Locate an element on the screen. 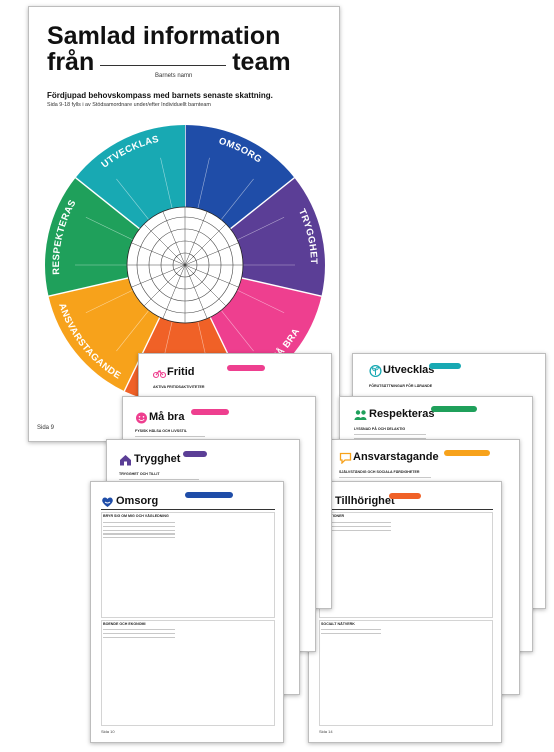  section-heading: TRYGGHET OCH TILLIT is located at coordinates (139, 474).